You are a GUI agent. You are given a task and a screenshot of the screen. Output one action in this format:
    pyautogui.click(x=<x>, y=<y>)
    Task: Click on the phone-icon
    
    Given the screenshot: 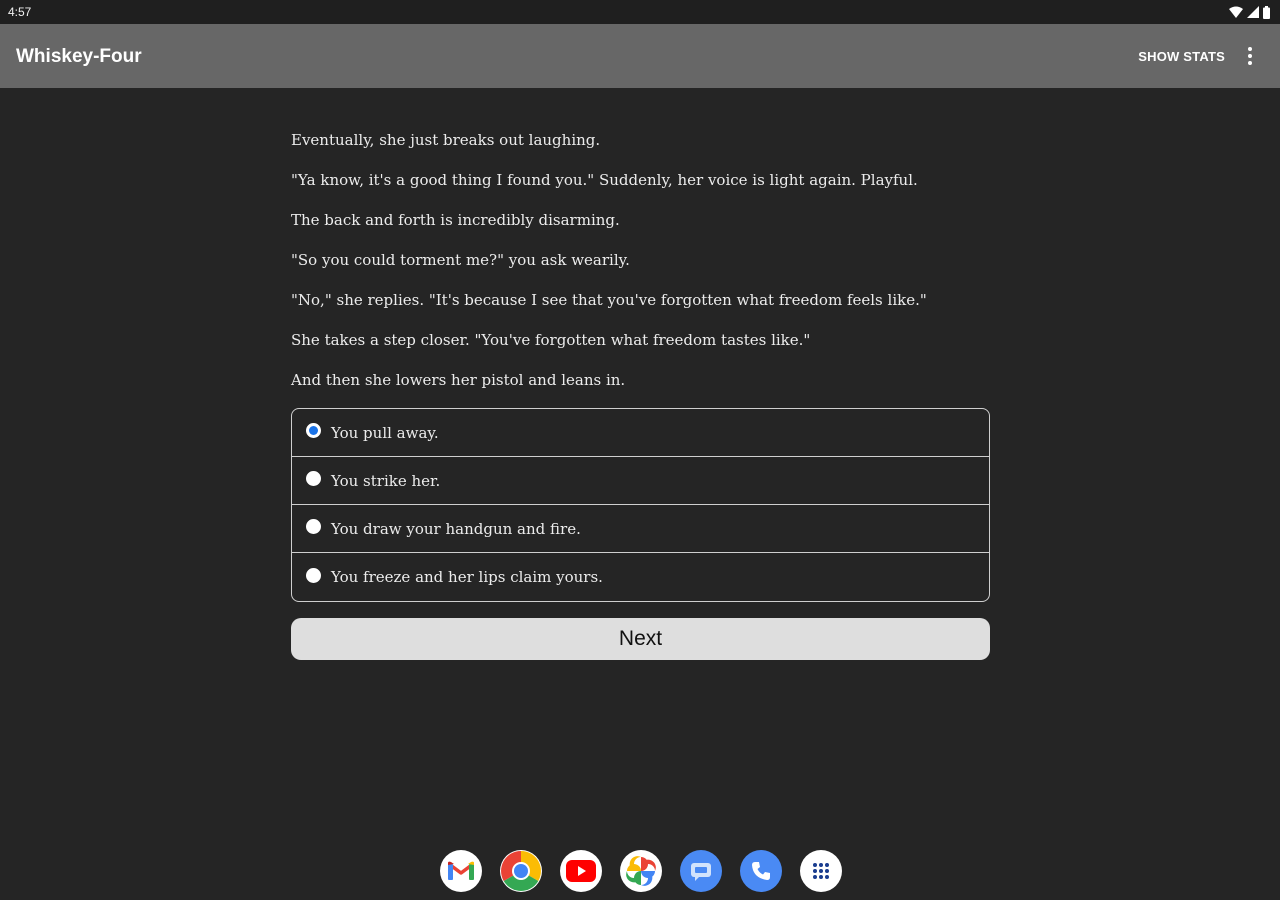 What is the action you would take?
    pyautogui.click(x=761, y=871)
    